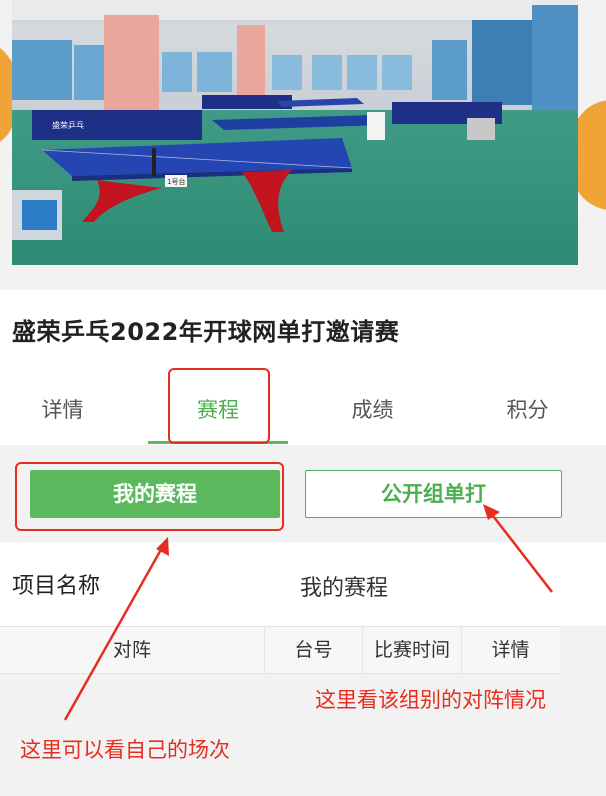 The image size is (606, 796). What do you see at coordinates (412, 650) in the screenshot?
I see `header-match-time: 比赛时间` at bounding box center [412, 650].